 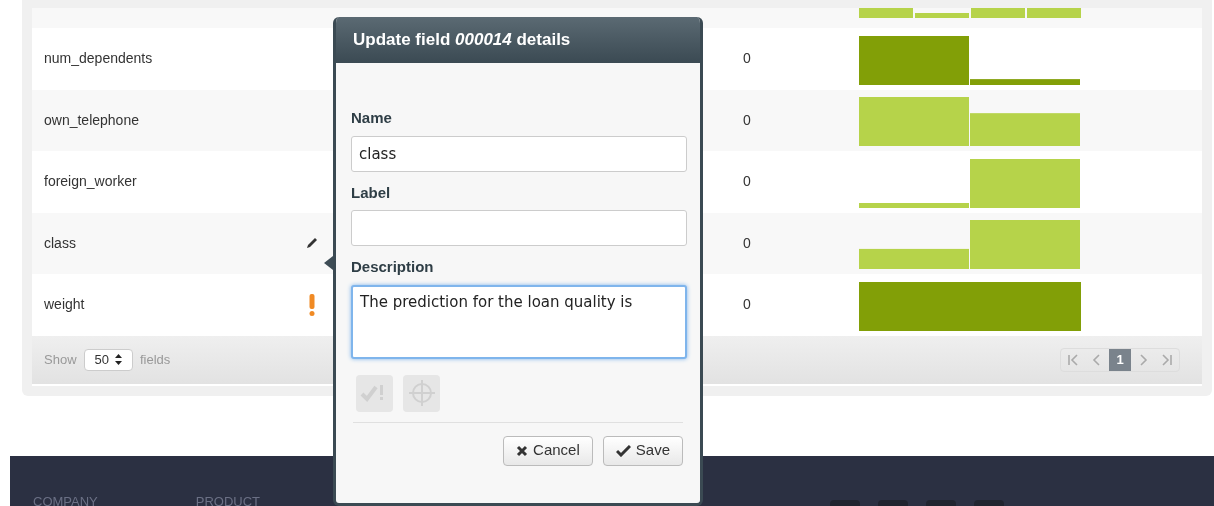 I want to click on cancel-button: Cancel, so click(x=548, y=450).